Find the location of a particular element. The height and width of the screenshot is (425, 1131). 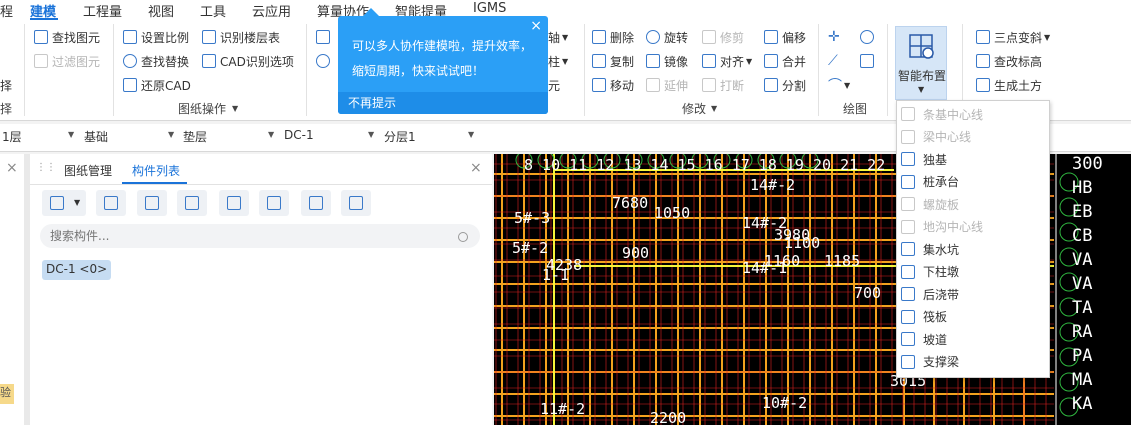

column-button: 柱 ▼ is located at coordinates (558, 61).